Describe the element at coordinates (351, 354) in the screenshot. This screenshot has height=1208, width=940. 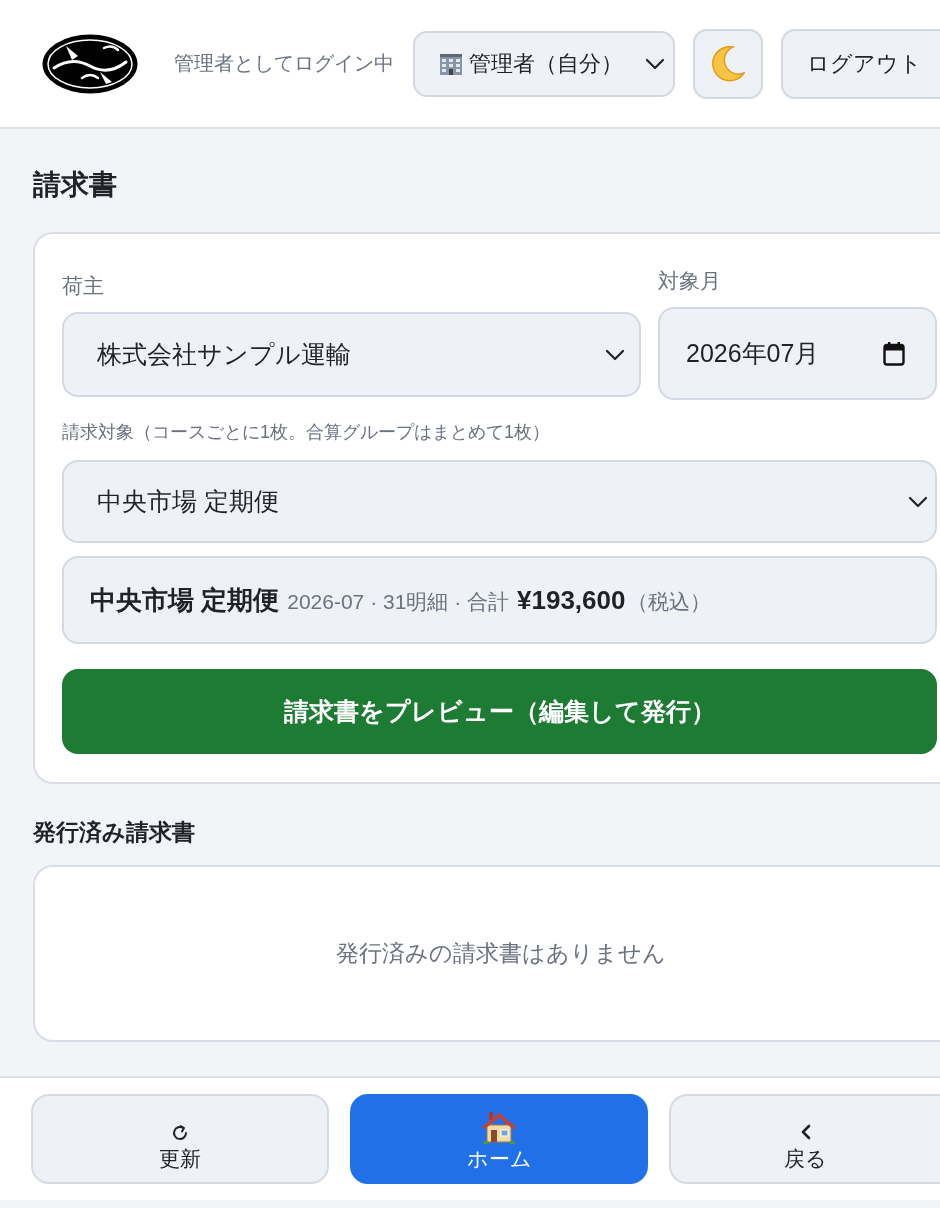
I see `shipper-select: 株式会社サンプル運輸` at that location.